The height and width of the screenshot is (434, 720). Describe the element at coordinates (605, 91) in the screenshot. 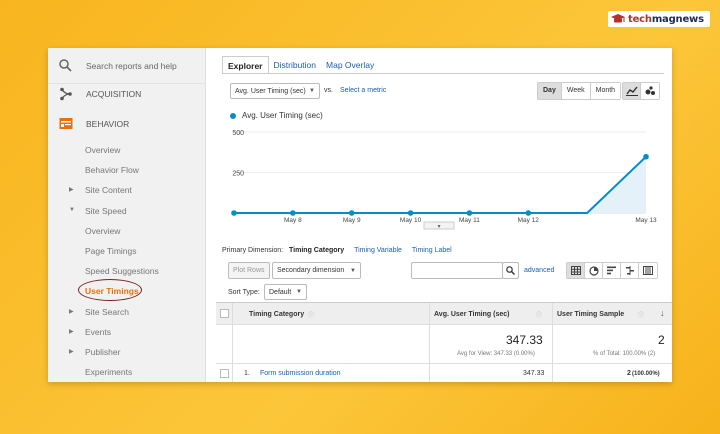

I see `month-button: Month` at that location.